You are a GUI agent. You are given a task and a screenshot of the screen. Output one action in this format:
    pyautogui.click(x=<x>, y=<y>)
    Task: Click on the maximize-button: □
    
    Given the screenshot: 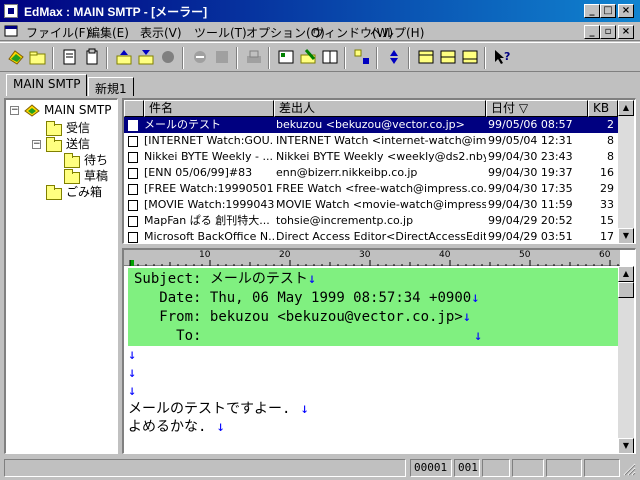 What is the action you would take?
    pyautogui.click(x=608, y=11)
    